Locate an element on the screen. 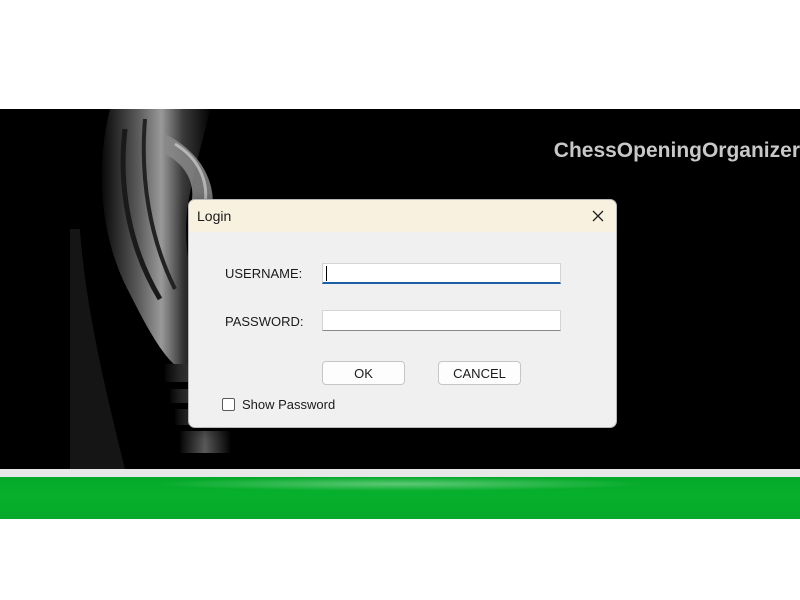 The height and width of the screenshot is (600, 800). dialog-titlebar: Login is located at coordinates (402, 216).